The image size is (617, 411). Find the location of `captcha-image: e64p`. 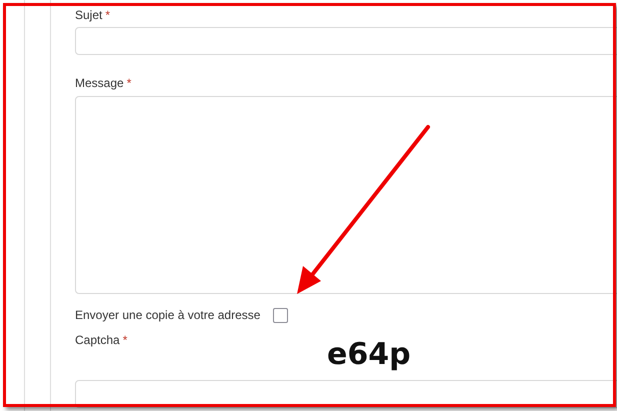

captcha-image: e64p is located at coordinates (369, 354).